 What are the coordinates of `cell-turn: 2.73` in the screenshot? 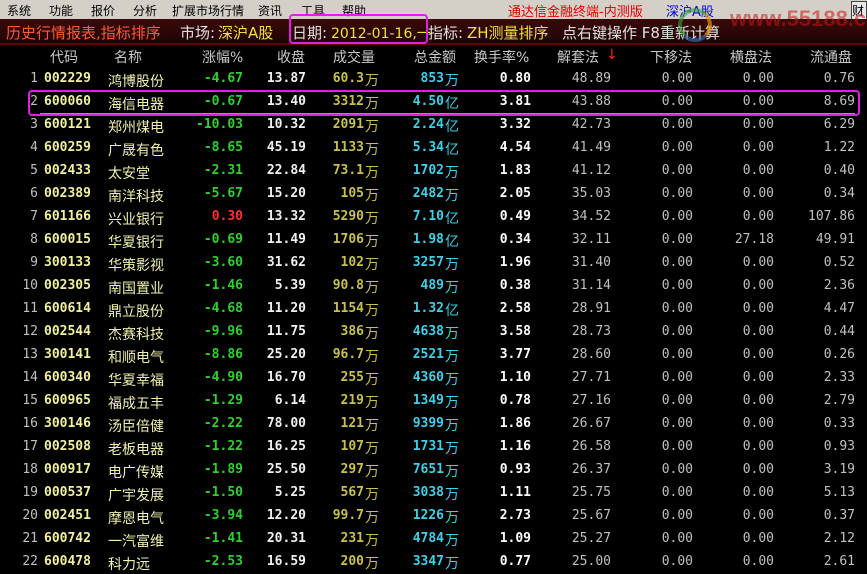 It's located at (515, 515).